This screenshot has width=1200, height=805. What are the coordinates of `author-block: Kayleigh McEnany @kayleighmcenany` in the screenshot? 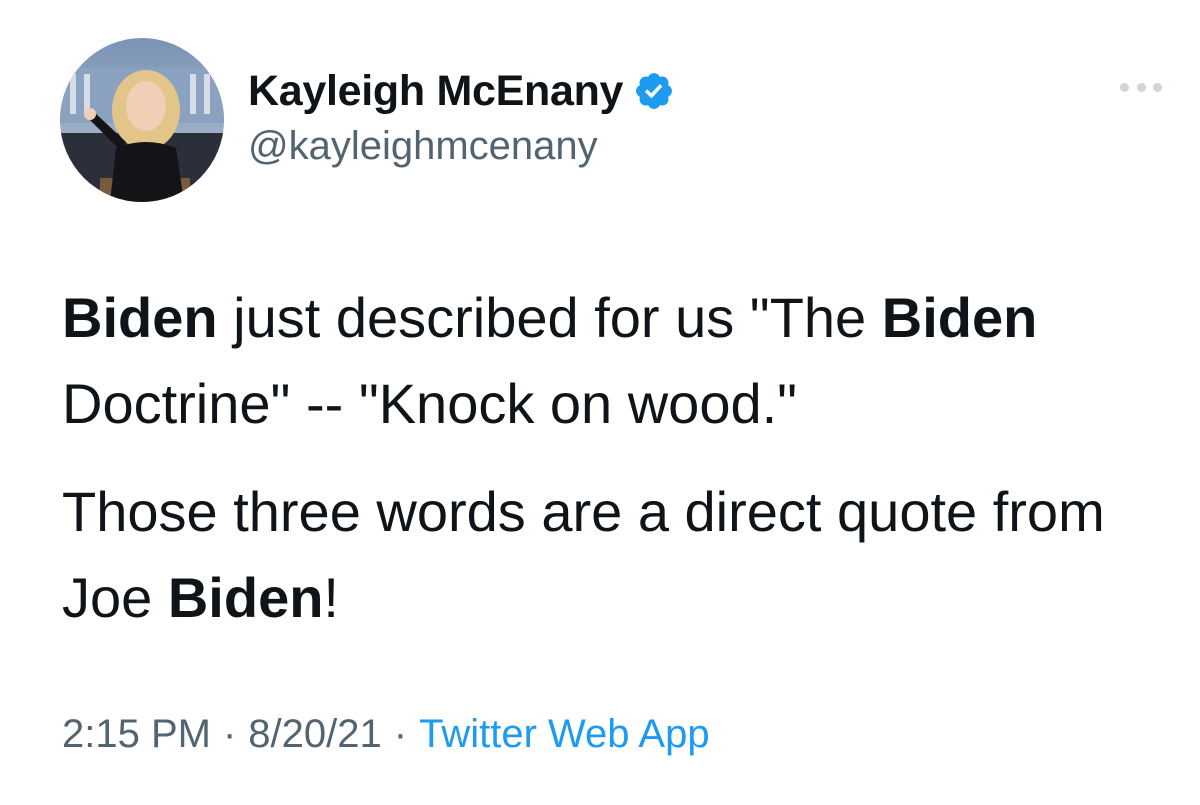 It's located at (461, 115).